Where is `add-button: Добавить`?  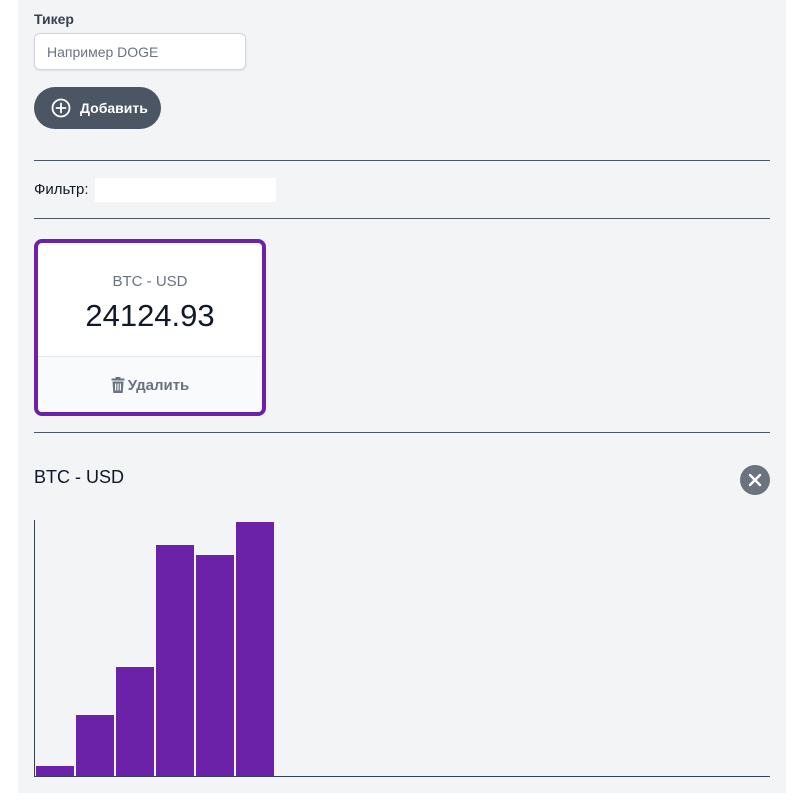
add-button: Добавить is located at coordinates (97, 108).